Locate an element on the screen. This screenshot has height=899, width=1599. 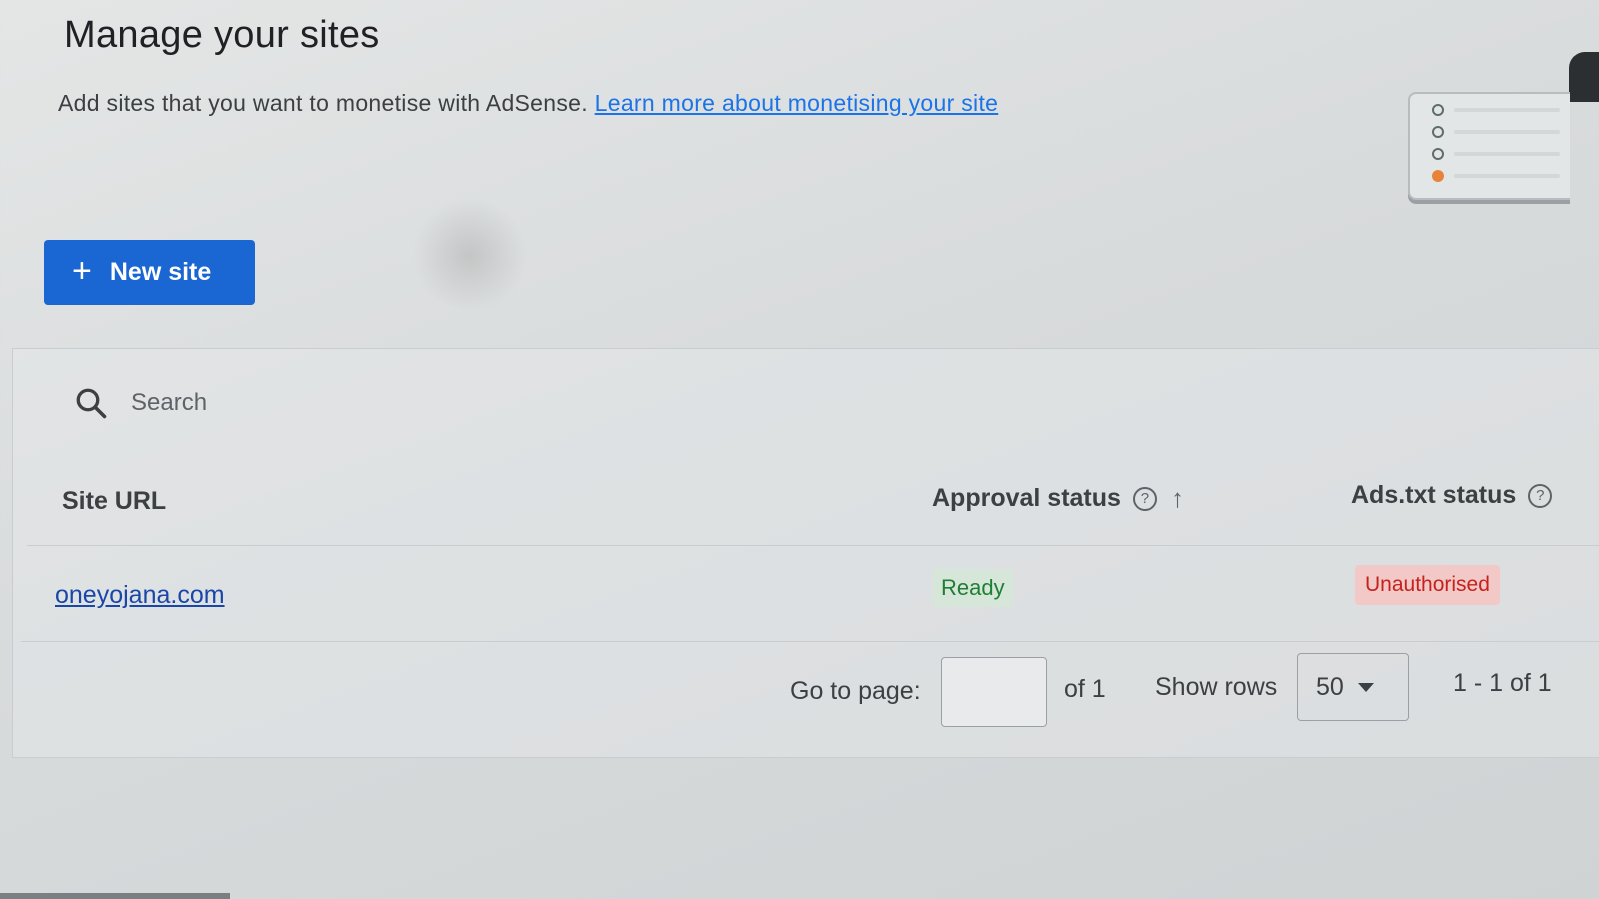
site-url-link: oneyojana.com is located at coordinates (140, 595).